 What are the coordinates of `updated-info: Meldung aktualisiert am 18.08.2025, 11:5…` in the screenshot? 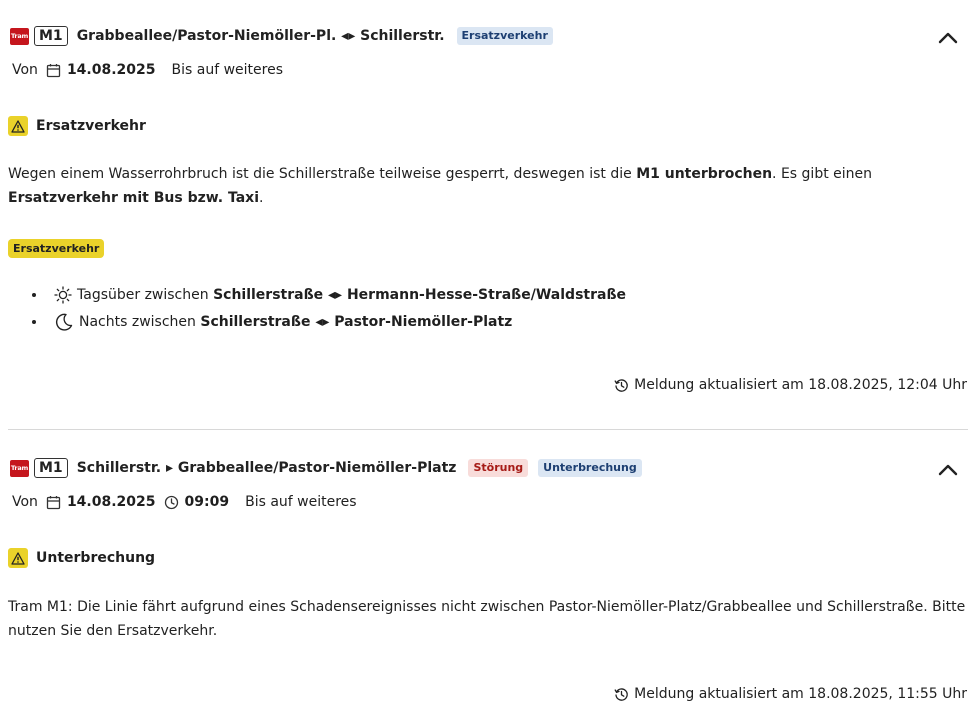 It's located at (790, 694).